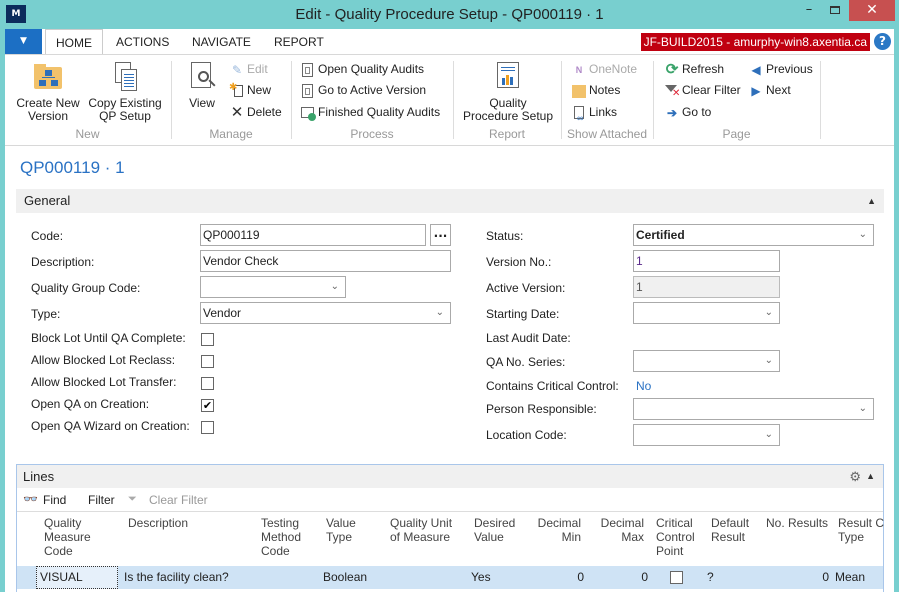 The width and height of the screenshot is (899, 592). Describe the element at coordinates (850, 577) in the screenshot. I see `cell-result-calc-type: Mean` at that location.